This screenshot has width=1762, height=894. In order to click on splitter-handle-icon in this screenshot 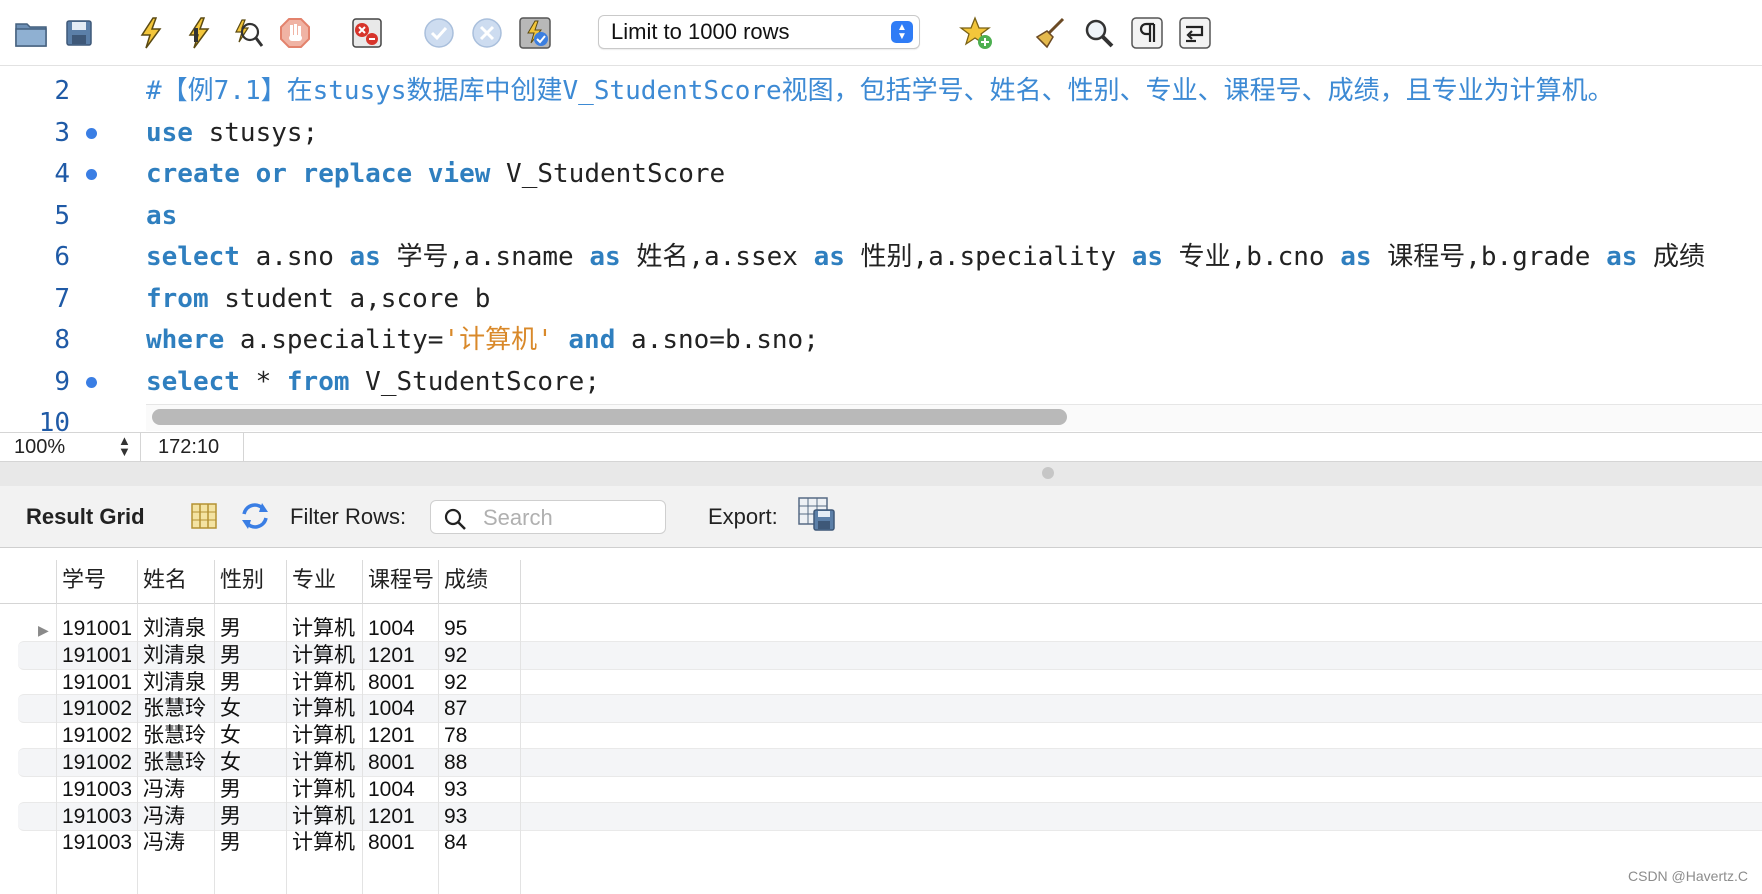, I will do `click(1048, 473)`.